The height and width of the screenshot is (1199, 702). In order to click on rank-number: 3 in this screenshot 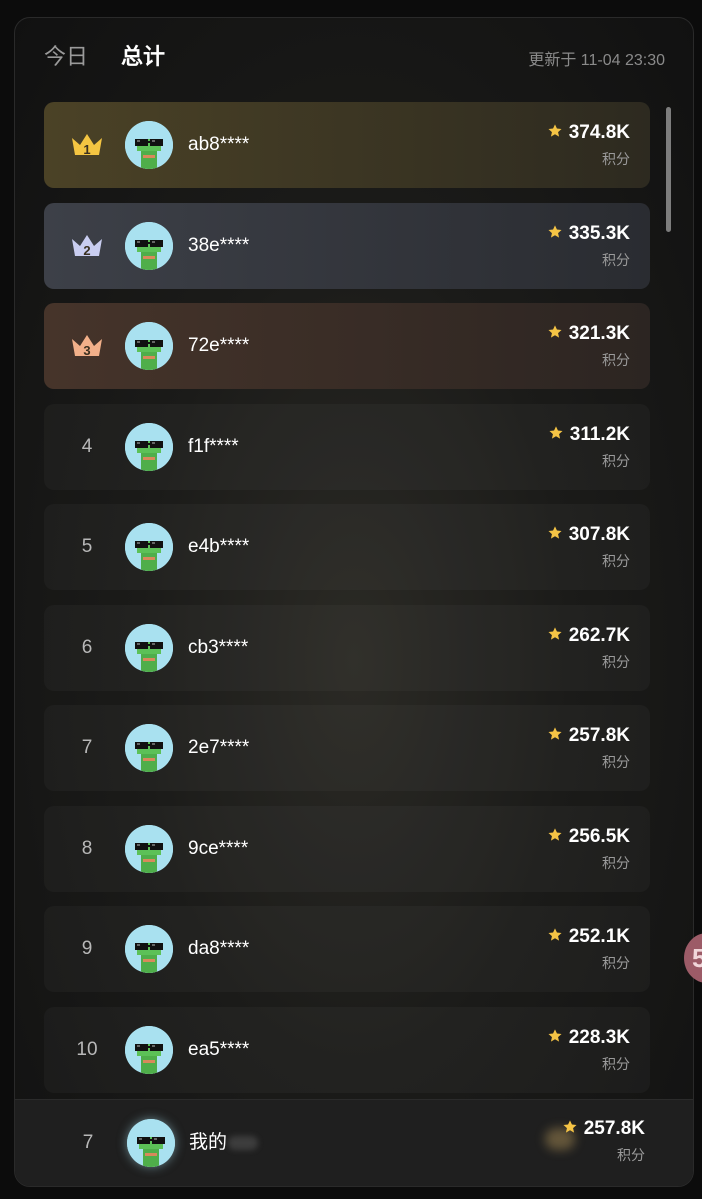, I will do `click(87, 350)`.